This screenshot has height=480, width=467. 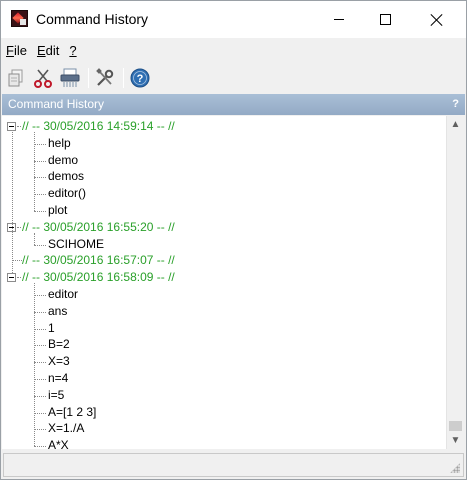 I want to click on toolbar: ?, so click(x=233, y=78).